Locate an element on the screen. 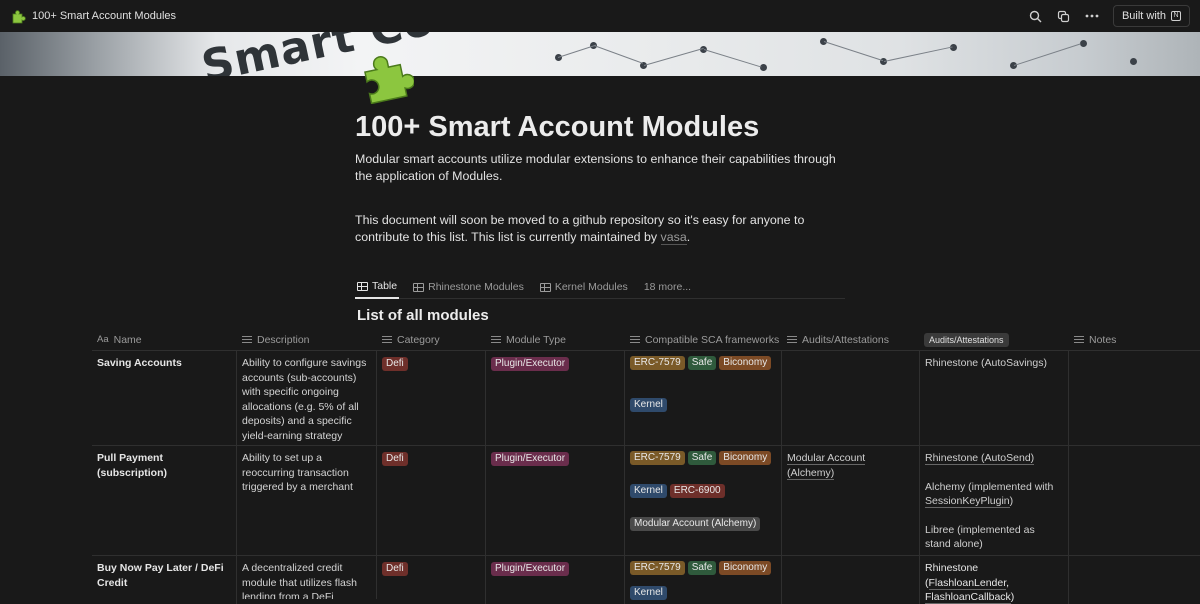 This screenshot has height=604, width=1200. column-header-sca: Compatible SCA frameworks is located at coordinates (703, 339).